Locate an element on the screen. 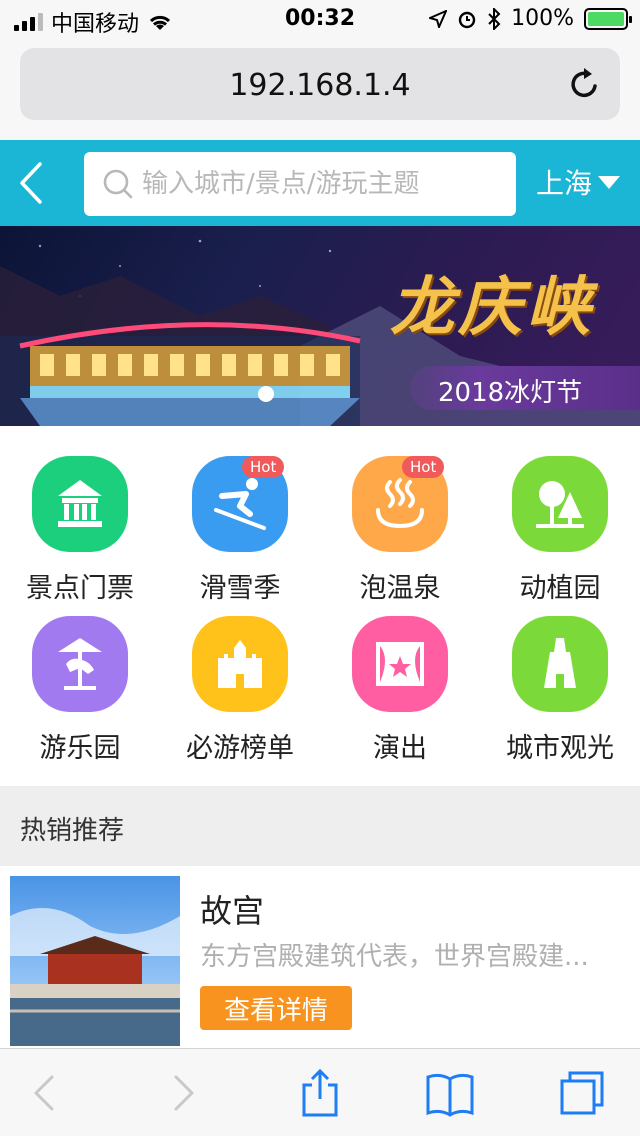  category-ski: 滑雪季 is located at coordinates (240, 515).